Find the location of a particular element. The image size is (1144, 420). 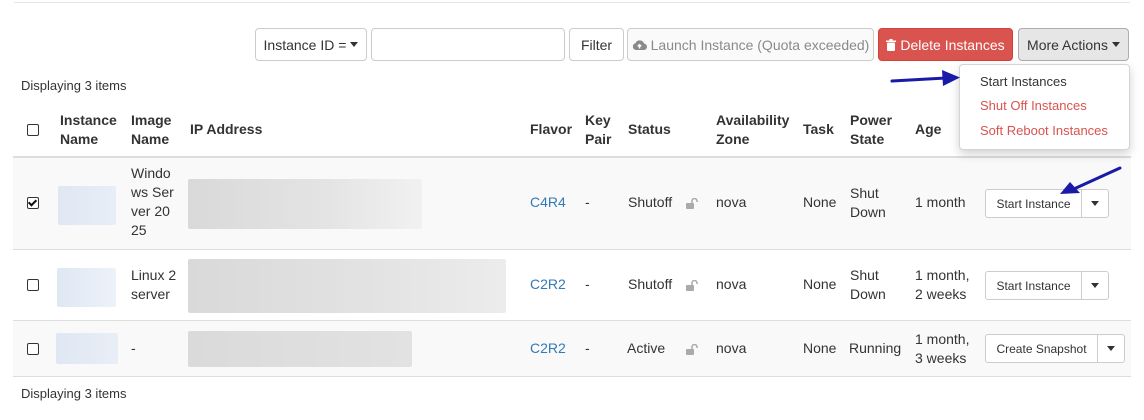

flavor-link: C4R4 is located at coordinates (548, 202).